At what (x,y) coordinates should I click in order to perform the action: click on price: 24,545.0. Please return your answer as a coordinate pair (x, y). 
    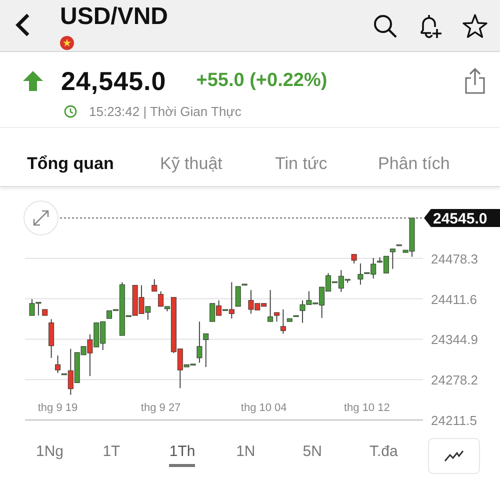
    Looking at the image, I should click on (113, 81).